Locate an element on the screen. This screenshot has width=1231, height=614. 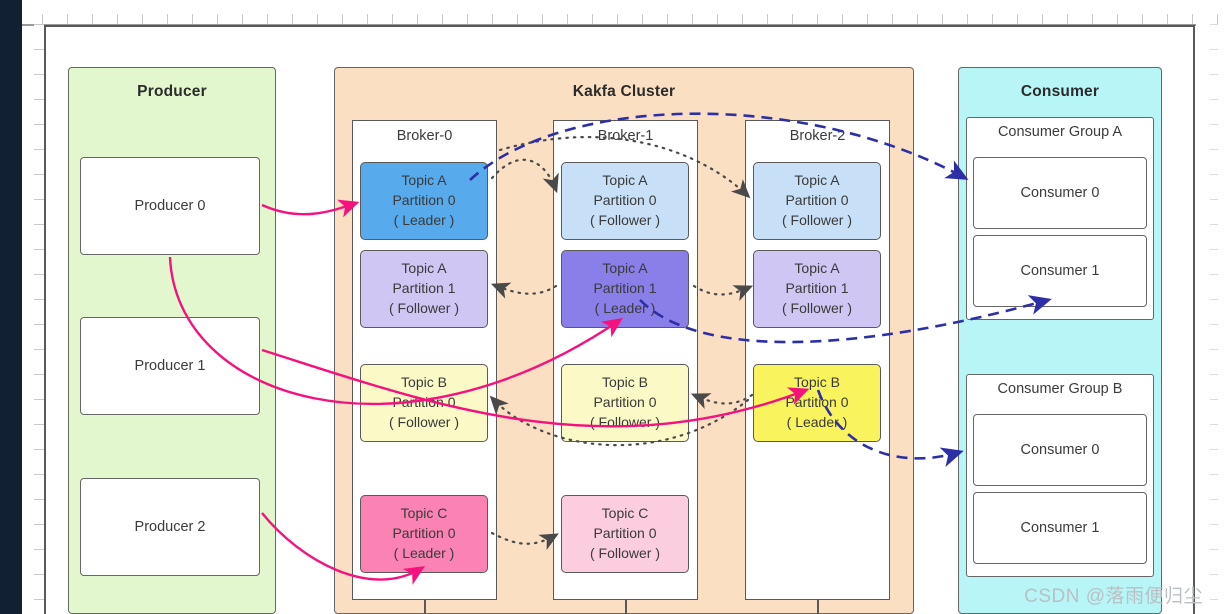
consumer-group-a-member-1: Consumer 1 is located at coordinates (1060, 271).